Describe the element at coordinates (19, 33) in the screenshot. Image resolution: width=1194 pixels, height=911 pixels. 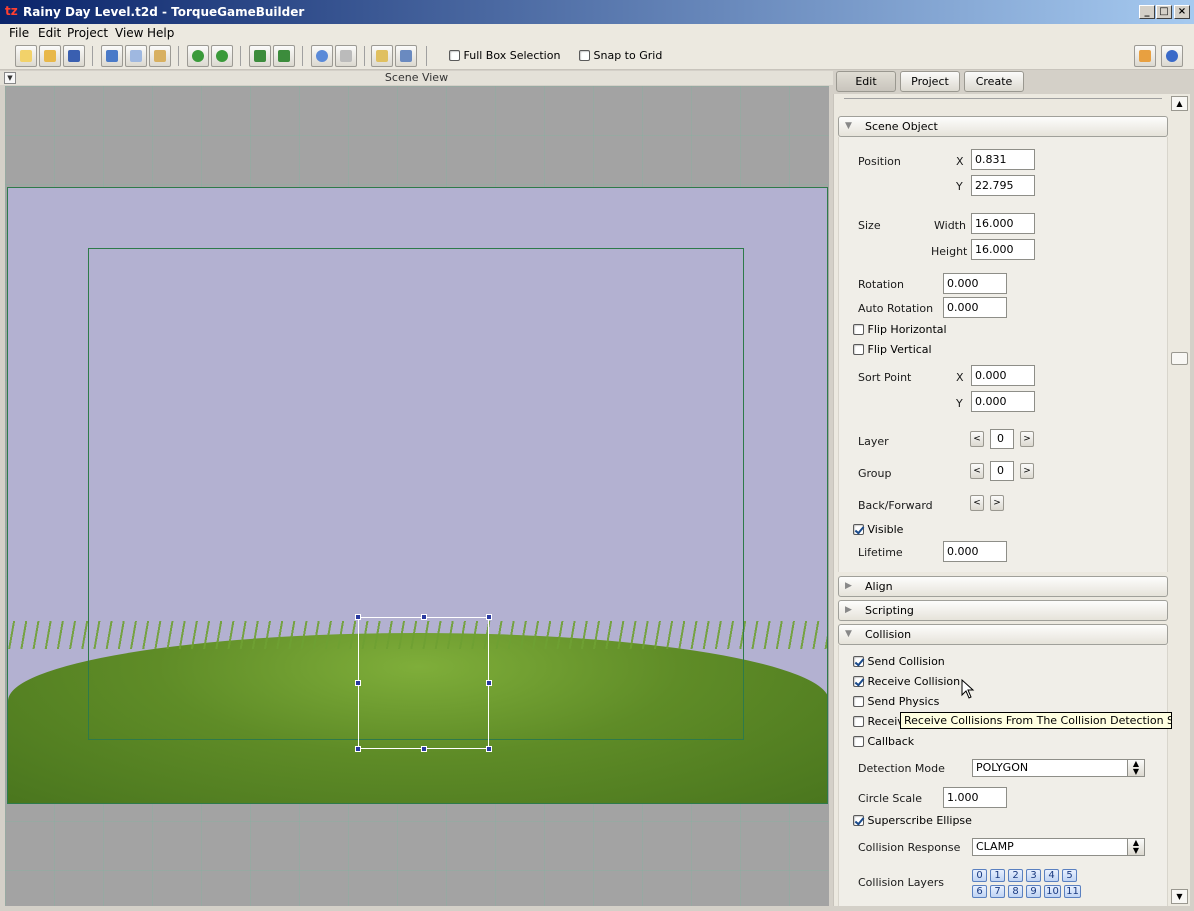
I see `menu-file: File` at that location.